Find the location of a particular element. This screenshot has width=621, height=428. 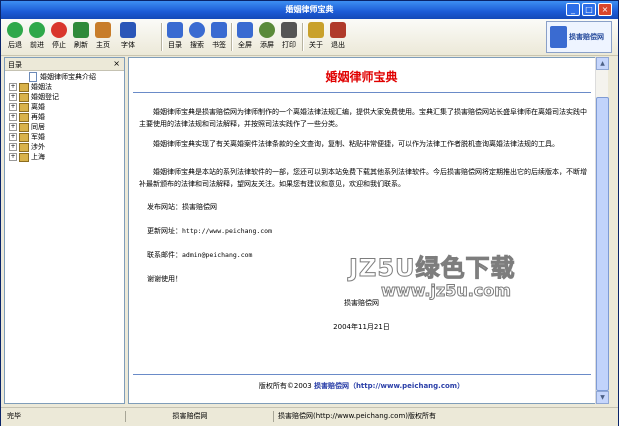

fullscreen-button: 全屏 is located at coordinates (245, 36).